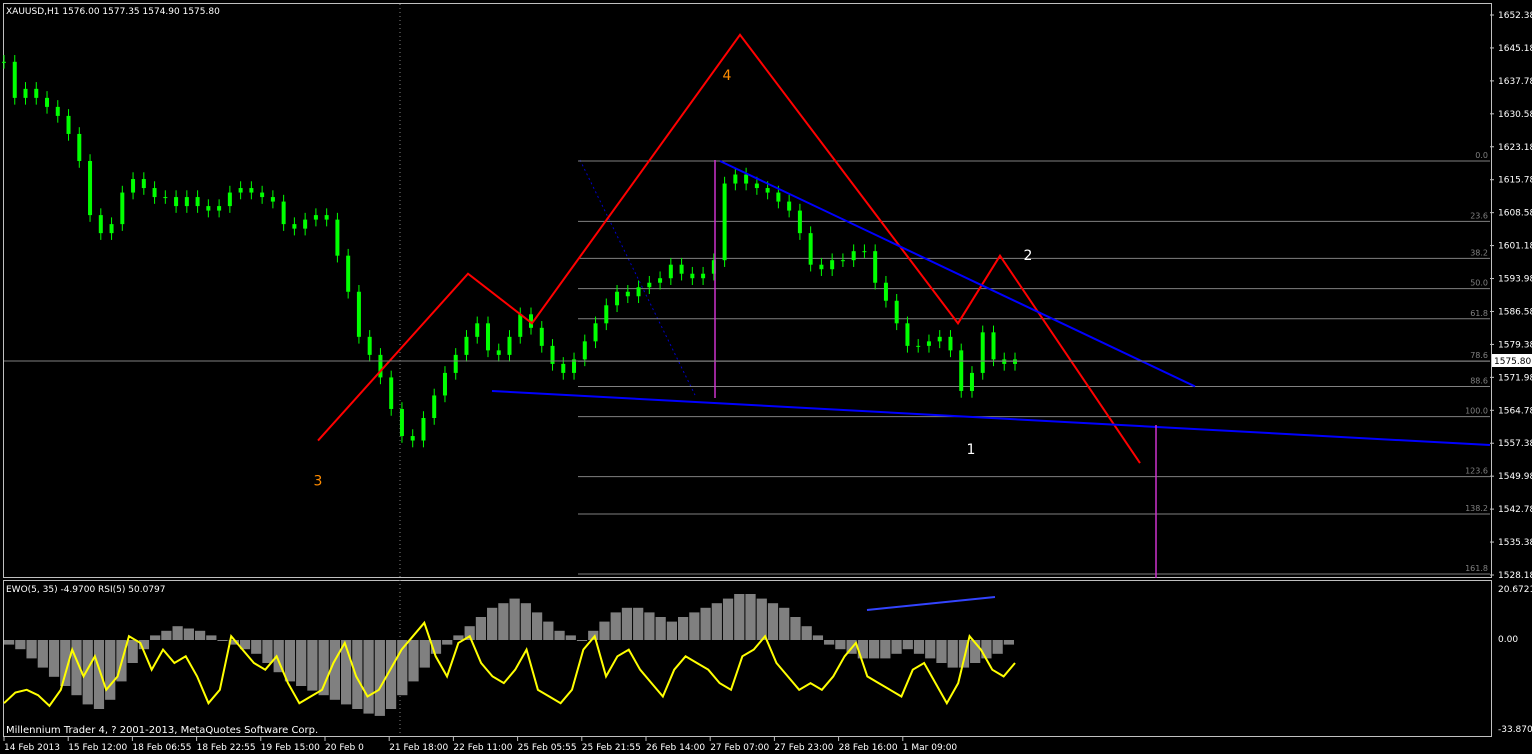 This screenshot has width=1532, height=754. What do you see at coordinates (930, 748) in the screenshot?
I see `time-tick-label: 1 Mar 09:00` at bounding box center [930, 748].